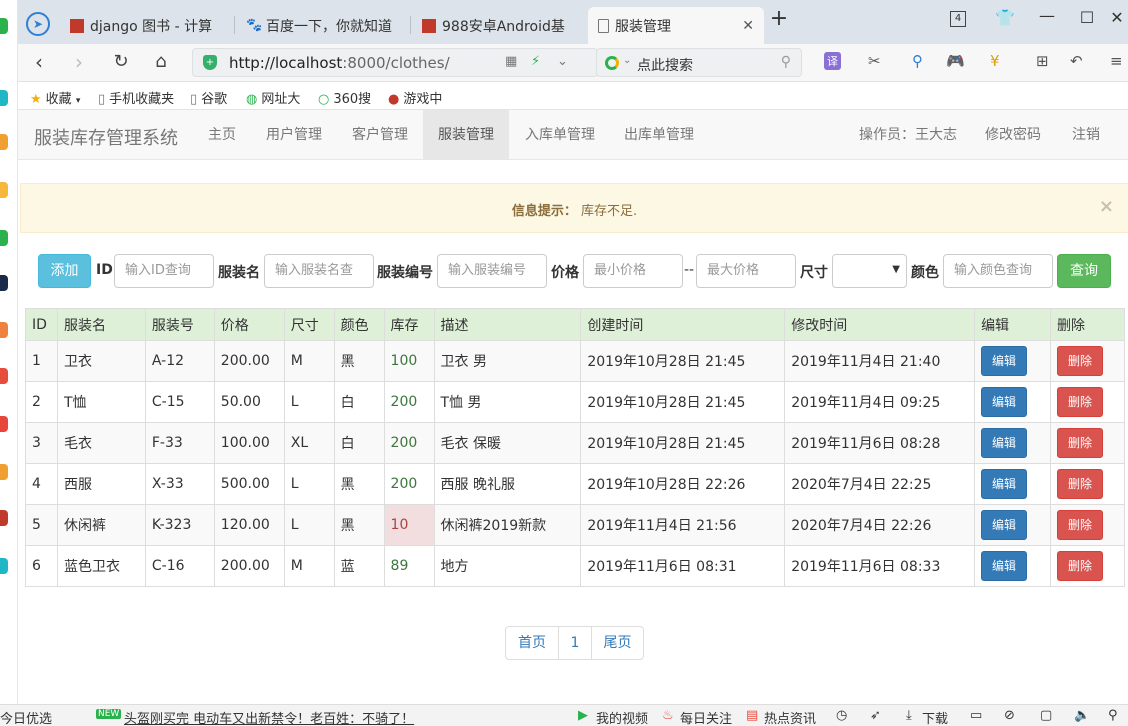  I want to click on daily-follow-link: 每日关注, so click(706, 717).